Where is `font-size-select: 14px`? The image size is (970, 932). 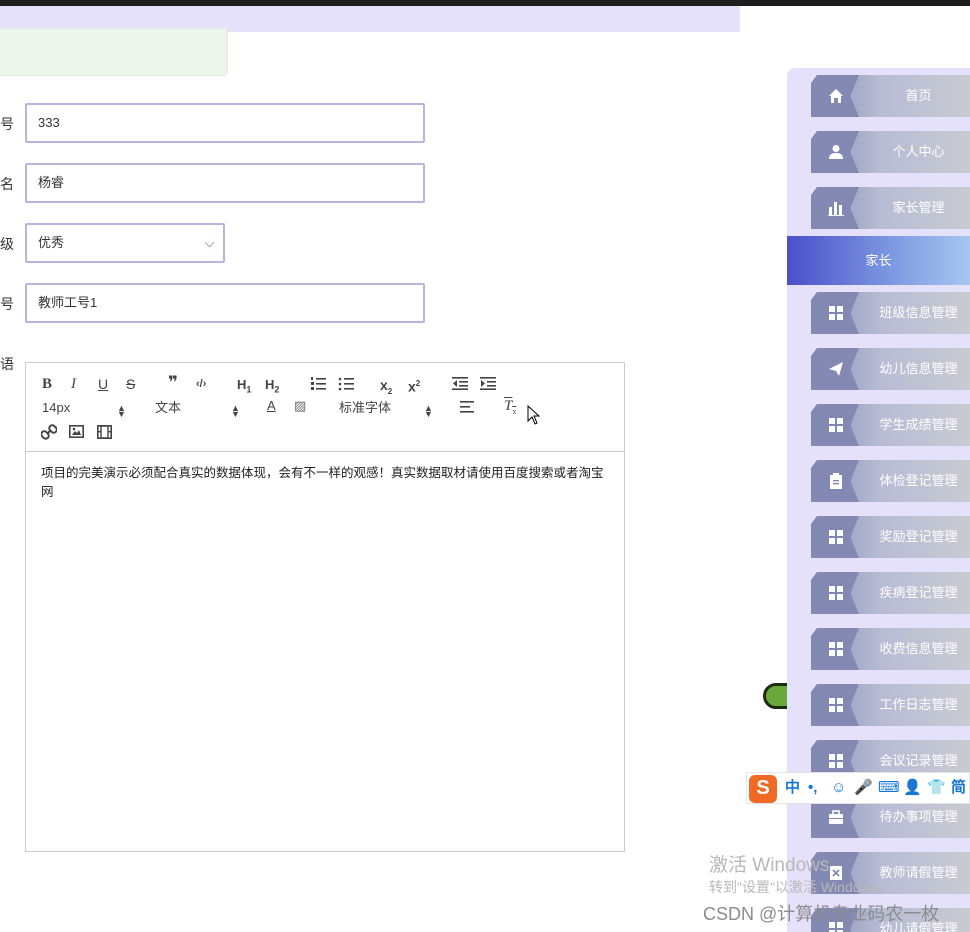
font-size-select: 14px is located at coordinates (56, 408).